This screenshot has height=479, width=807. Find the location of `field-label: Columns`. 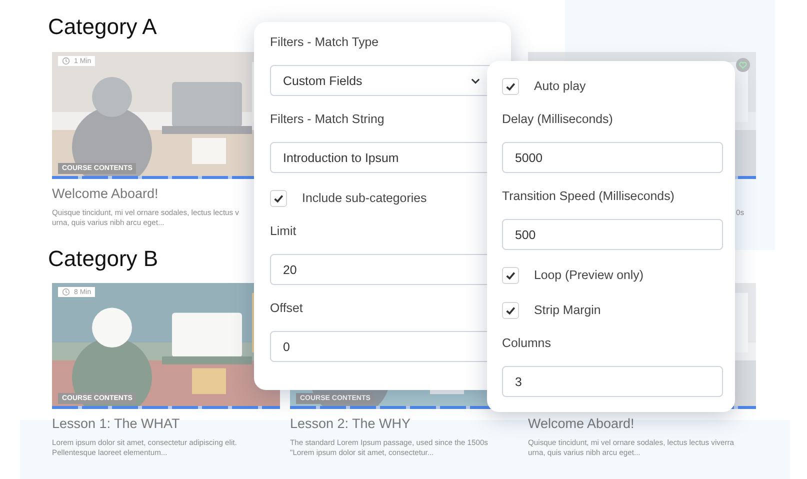

field-label: Columns is located at coordinates (527, 343).